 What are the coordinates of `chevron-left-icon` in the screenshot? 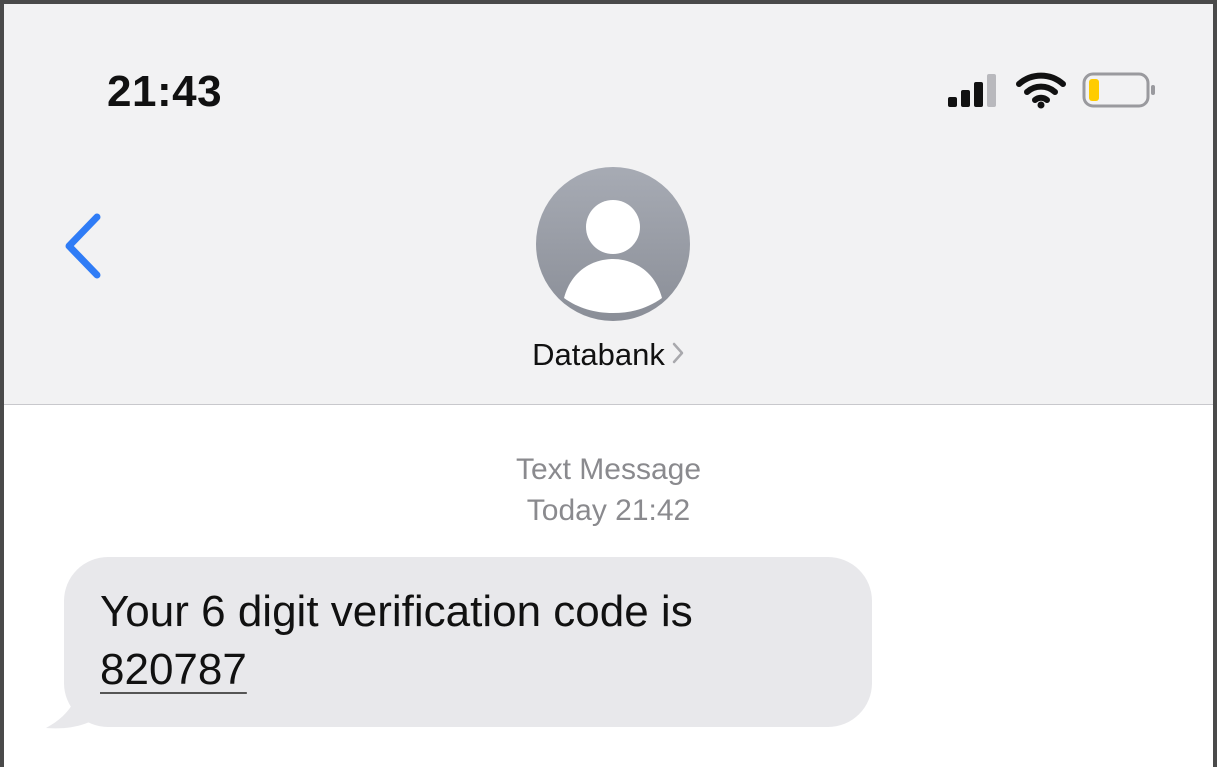 It's located at (84, 250).